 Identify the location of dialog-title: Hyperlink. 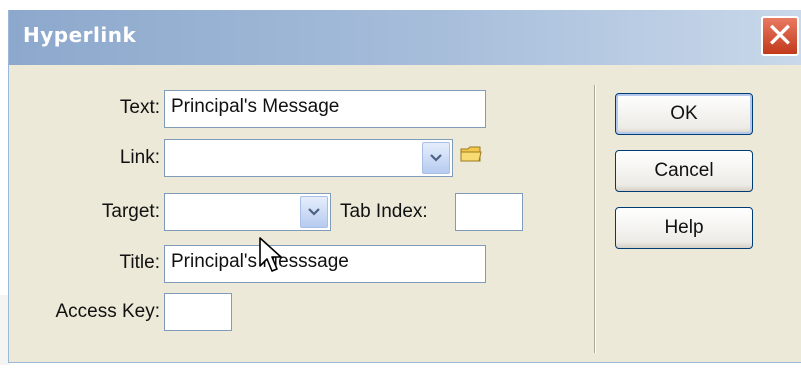
(80, 35).